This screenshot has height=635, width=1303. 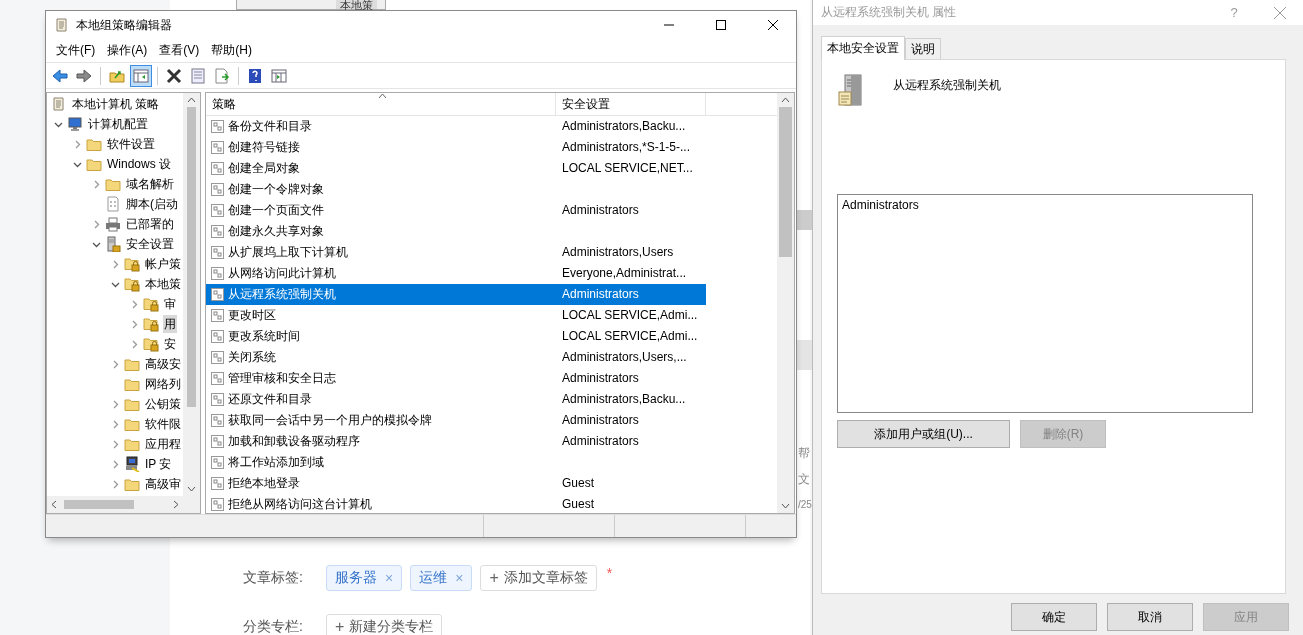 What do you see at coordinates (1150, 617) in the screenshot?
I see `button: 取消` at bounding box center [1150, 617].